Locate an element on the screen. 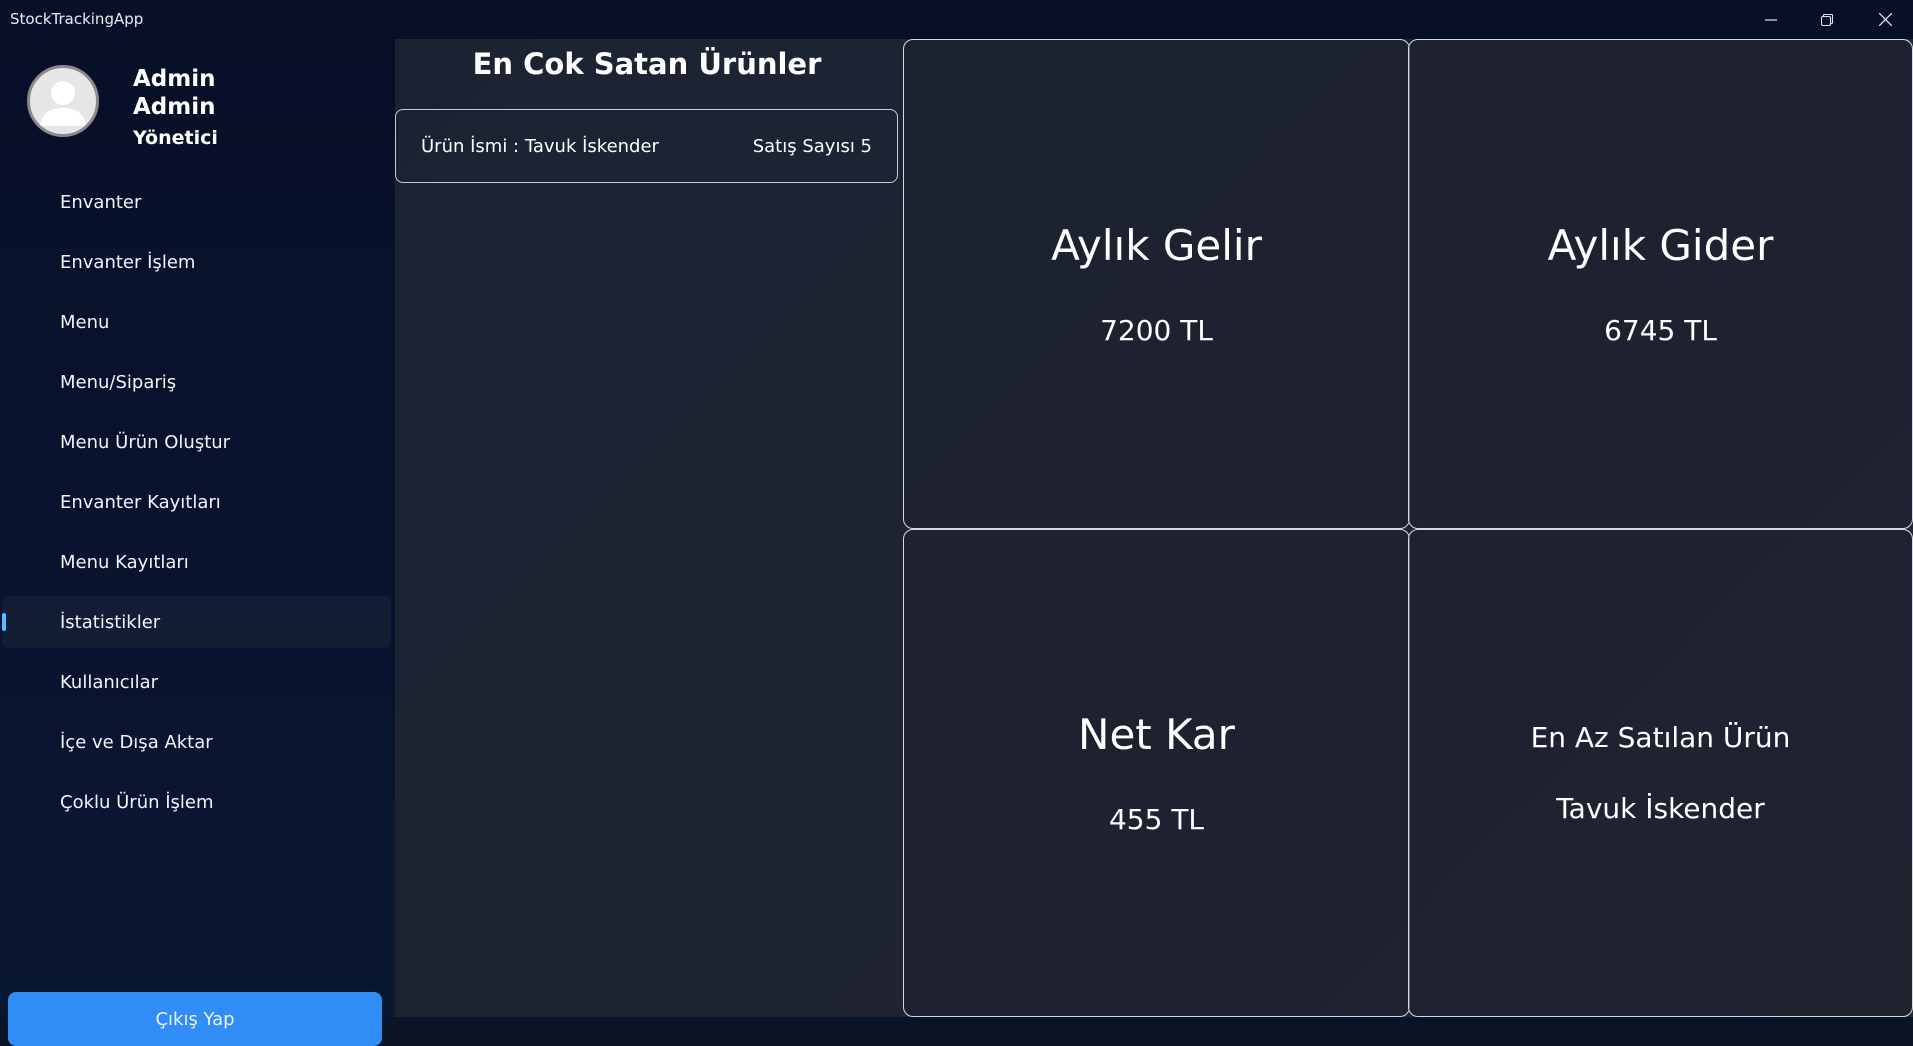  close-icon is located at coordinates (1885, 19).